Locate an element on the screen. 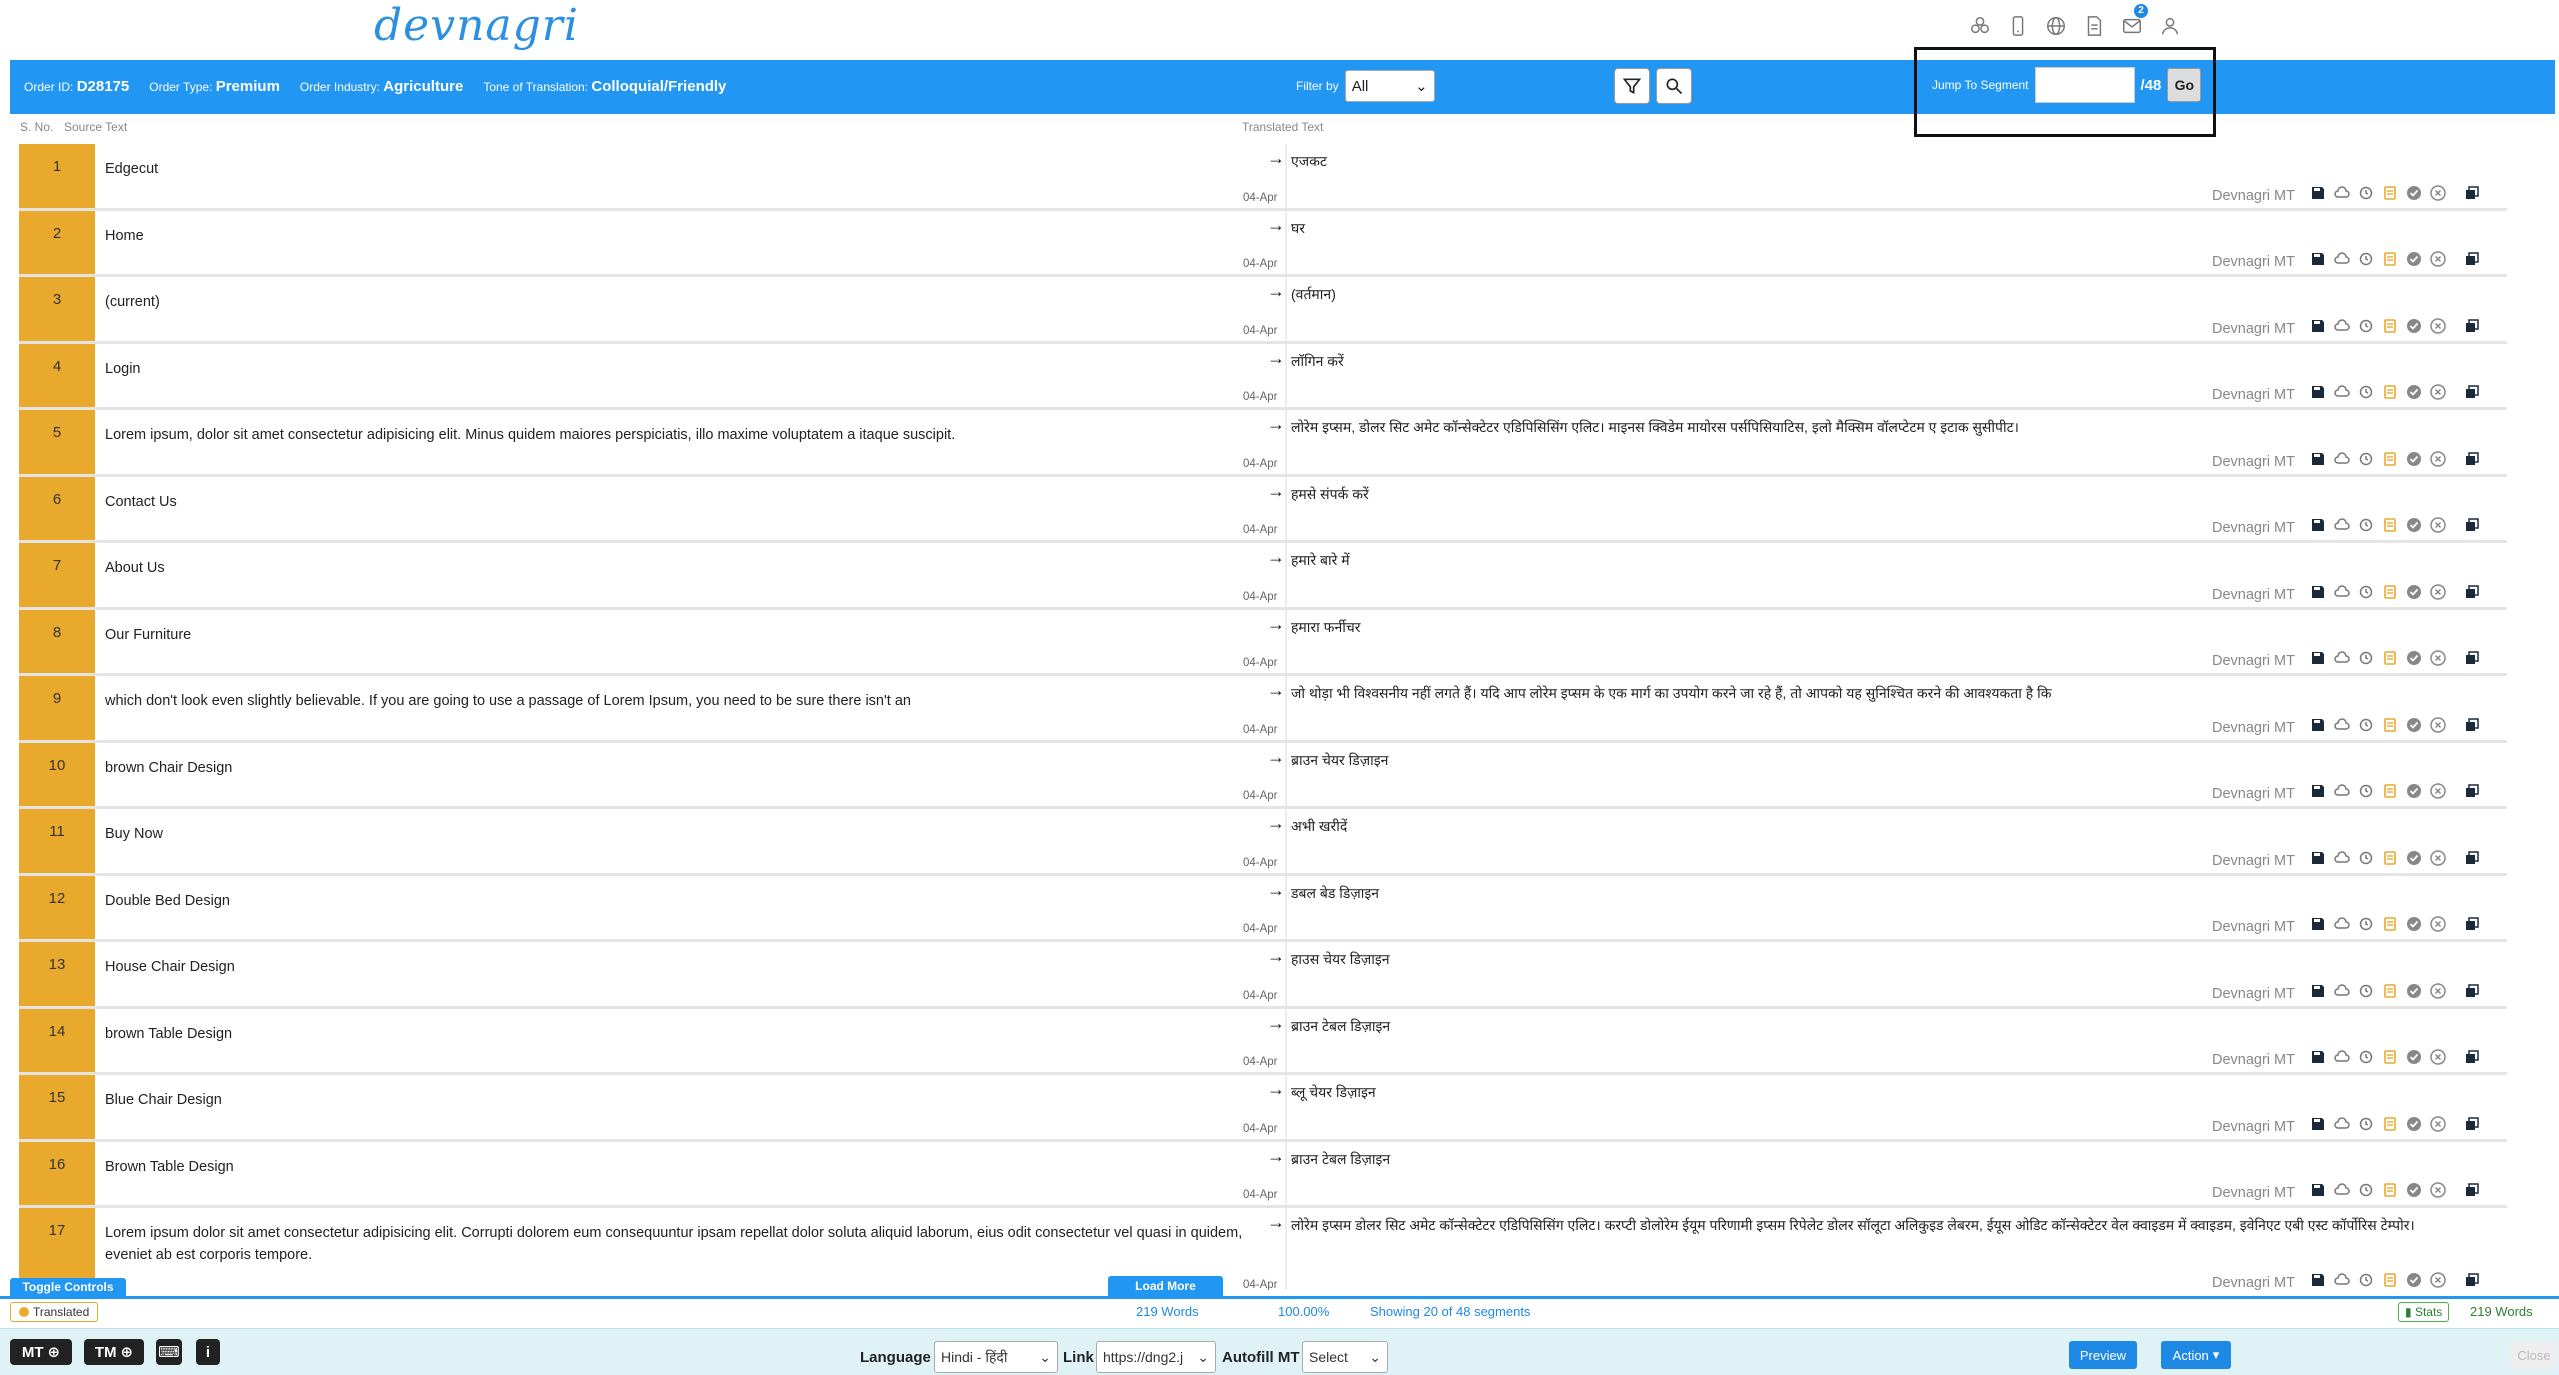  translated-text: लॉगिन करें is located at coordinates (1891, 361).